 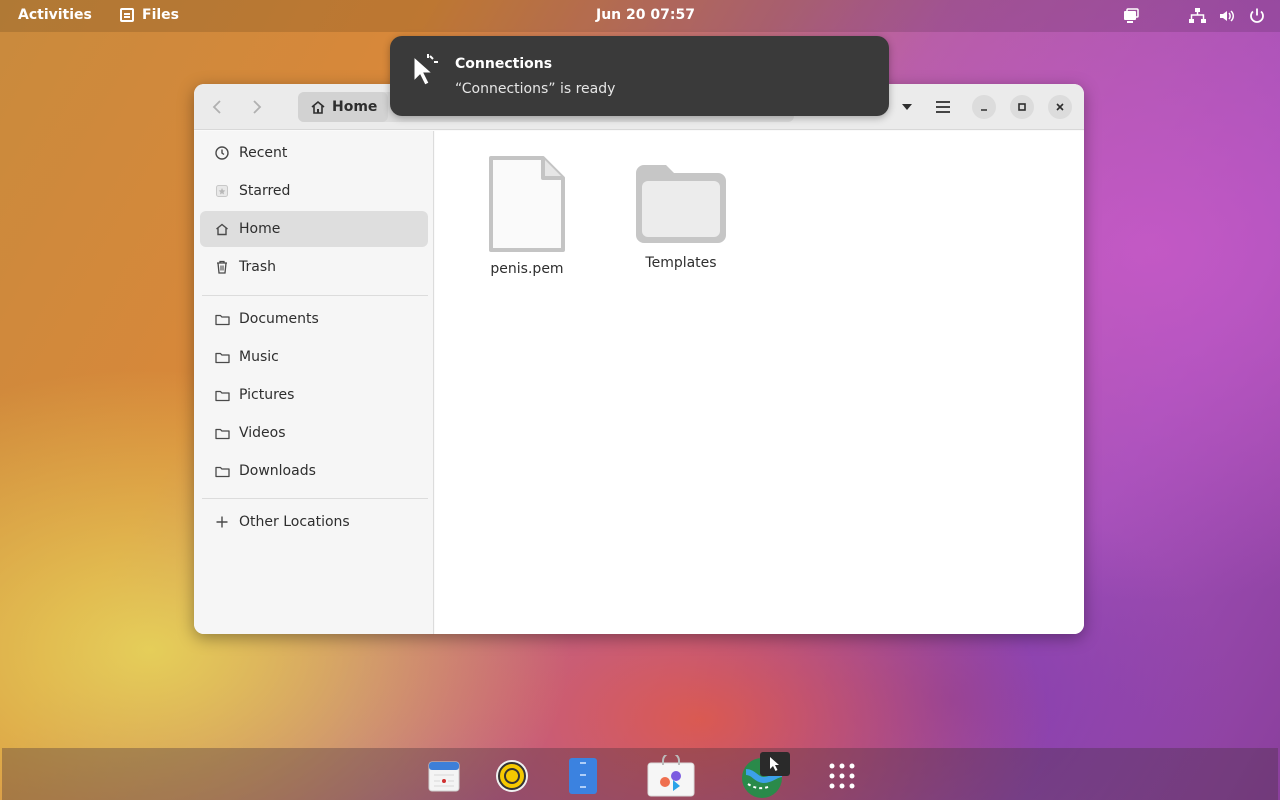 I want to click on volume-icon, so click(x=1227, y=16).